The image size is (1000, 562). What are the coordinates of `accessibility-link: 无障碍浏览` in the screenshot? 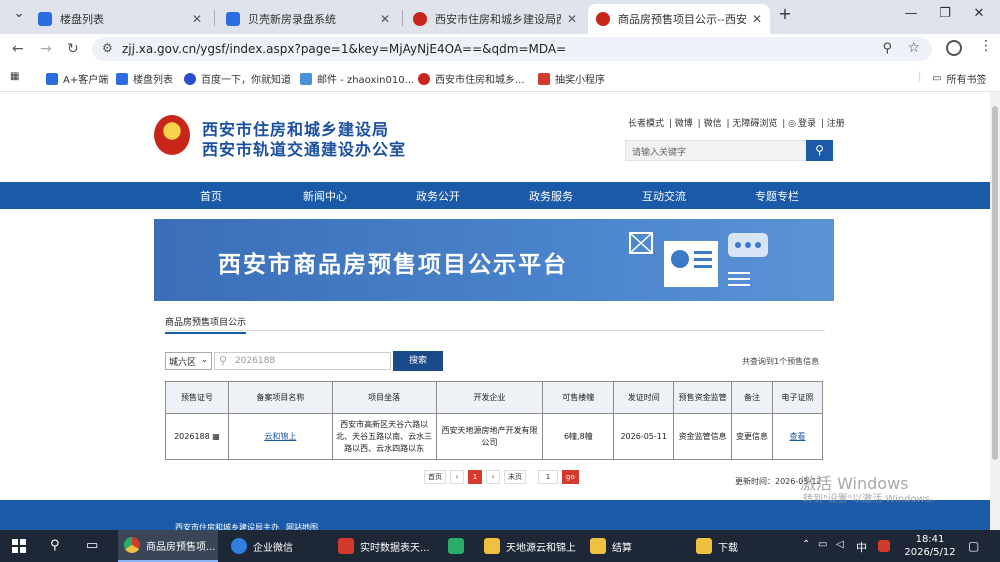 It's located at (754, 124).